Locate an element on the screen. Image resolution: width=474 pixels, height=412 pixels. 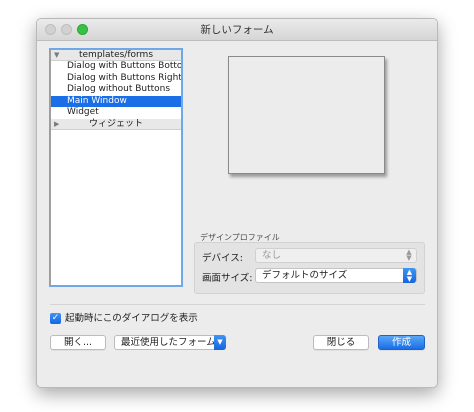
title-bar: 新しいフォーム is located at coordinates (237, 30).